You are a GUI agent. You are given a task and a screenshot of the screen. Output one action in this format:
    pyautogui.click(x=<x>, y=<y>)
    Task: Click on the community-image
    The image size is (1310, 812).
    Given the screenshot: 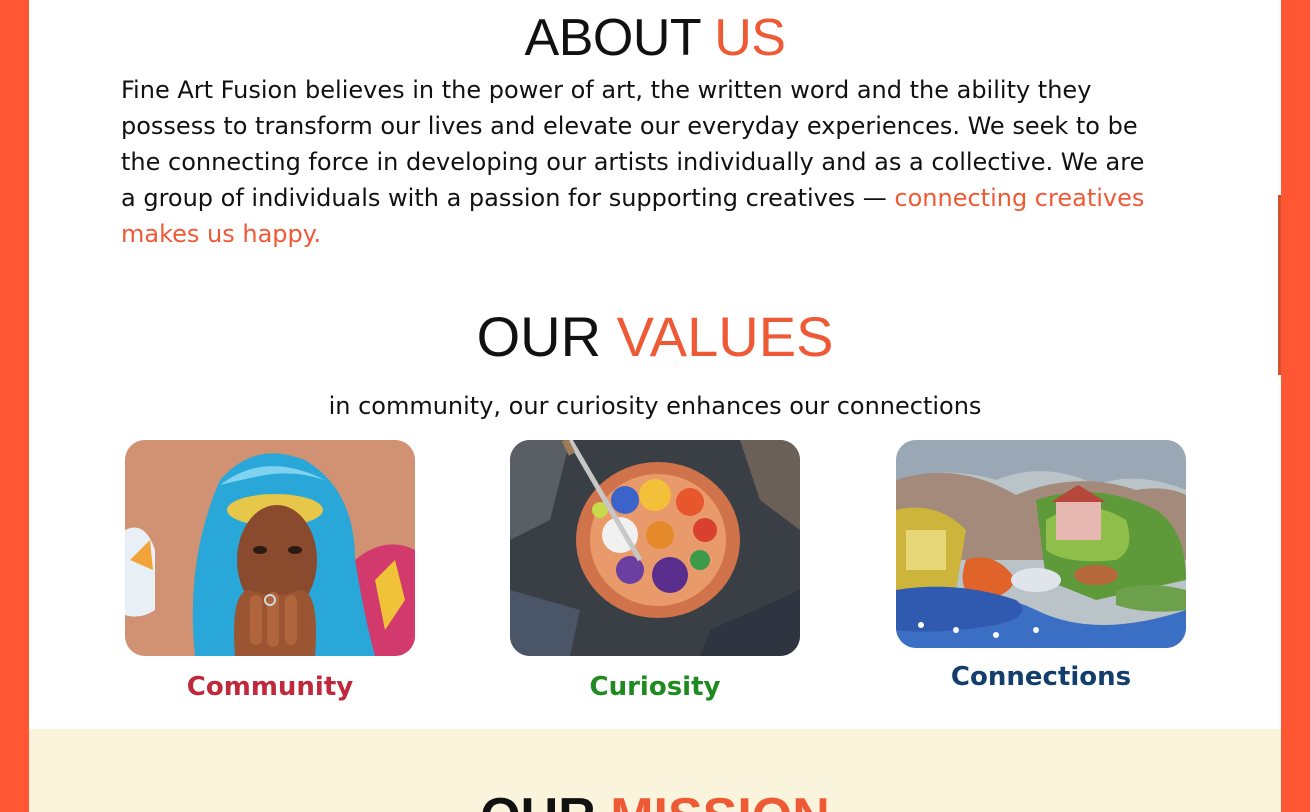 What is the action you would take?
    pyautogui.click(x=270, y=548)
    